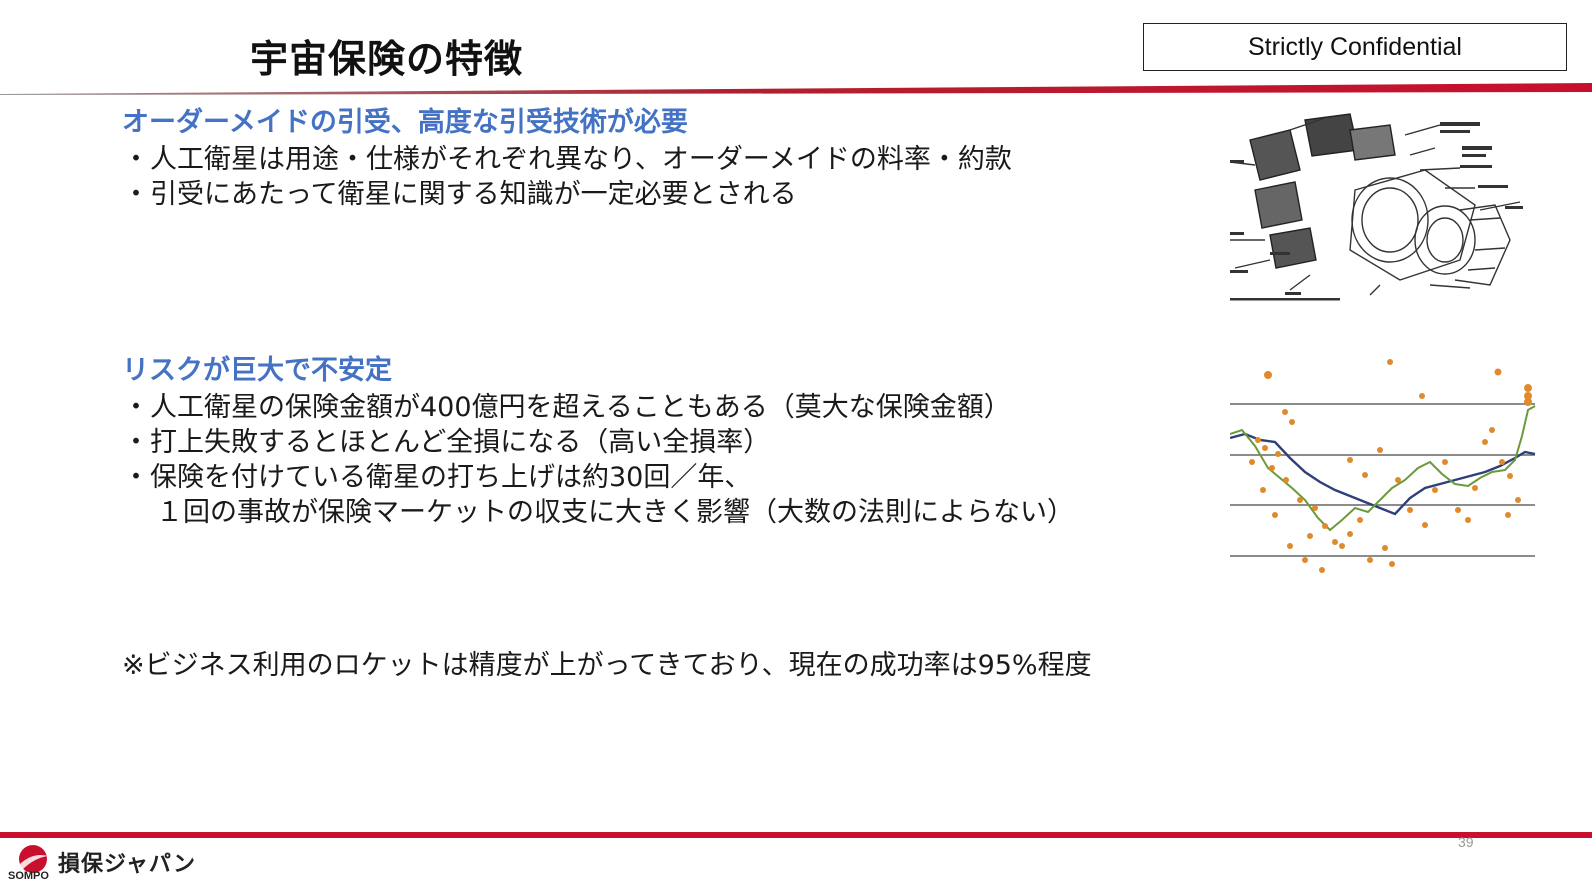 The width and height of the screenshot is (1592, 895). What do you see at coordinates (1383, 466) in the screenshot?
I see `loss-ratio-scatter-icon` at bounding box center [1383, 466].